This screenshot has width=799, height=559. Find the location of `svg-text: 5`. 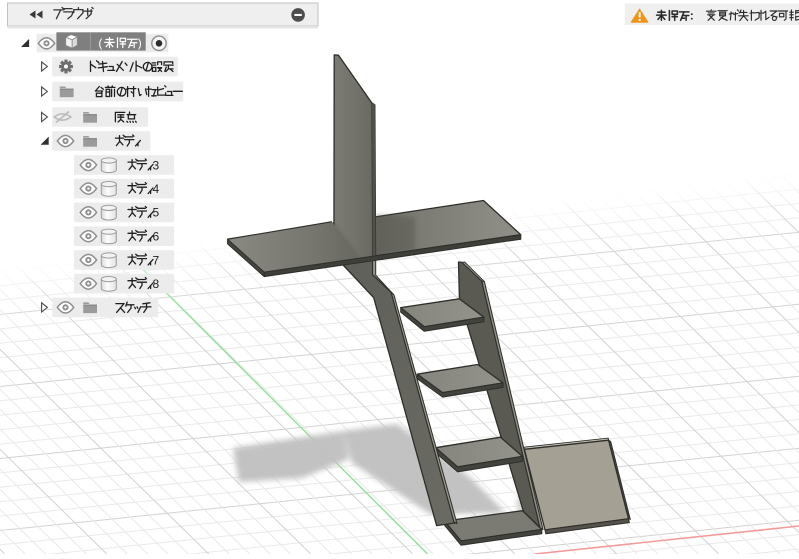

svg-text: 5 is located at coordinates (156, 213).